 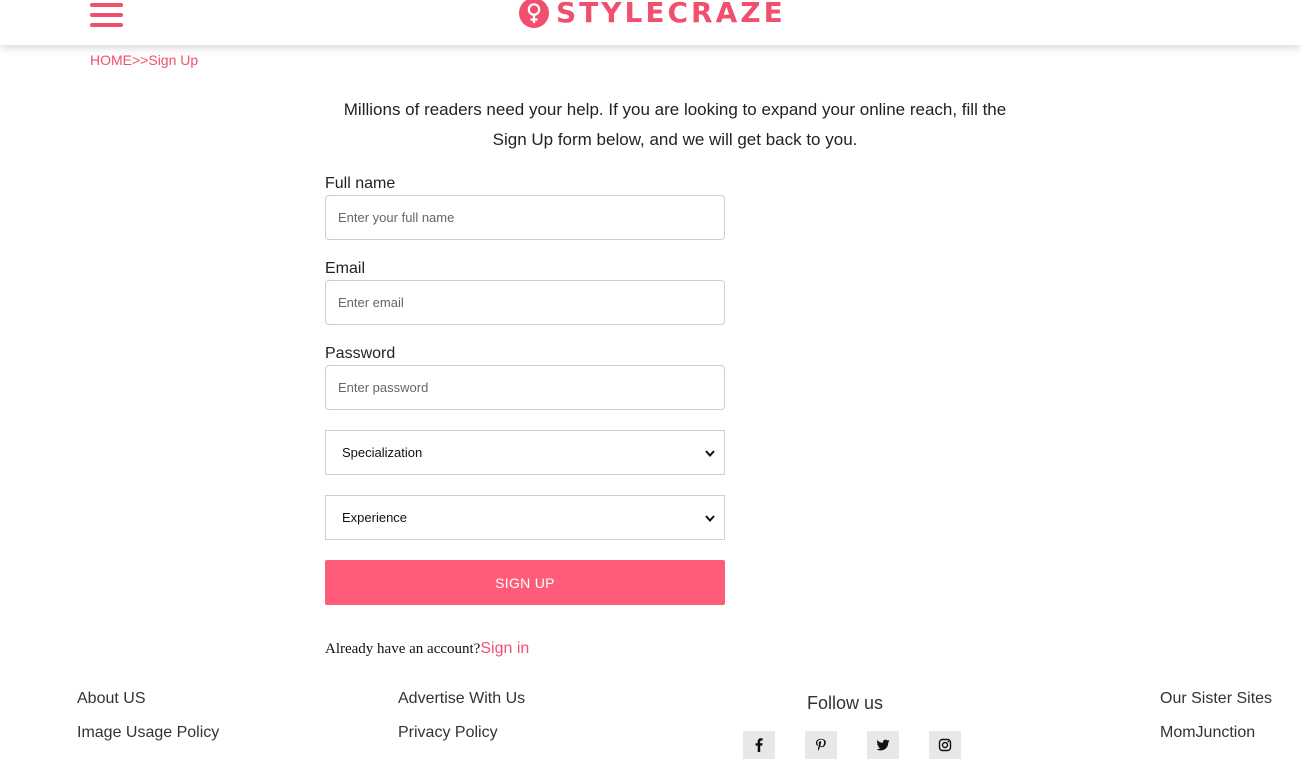 What do you see at coordinates (345, 268) in the screenshot?
I see `email-label: Email` at bounding box center [345, 268].